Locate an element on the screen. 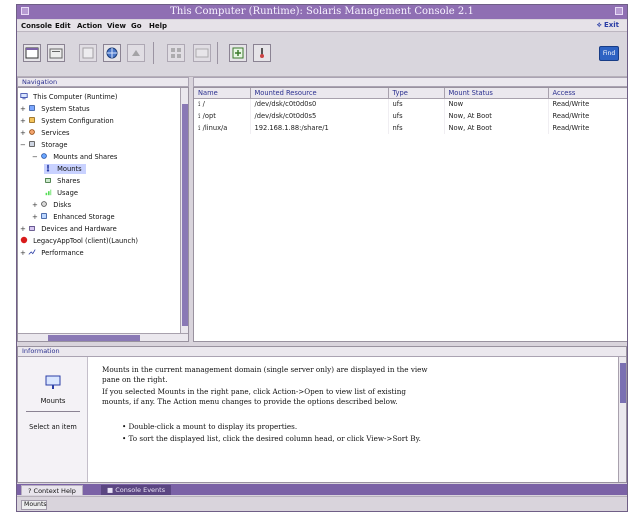  up-icon is located at coordinates (136, 53).